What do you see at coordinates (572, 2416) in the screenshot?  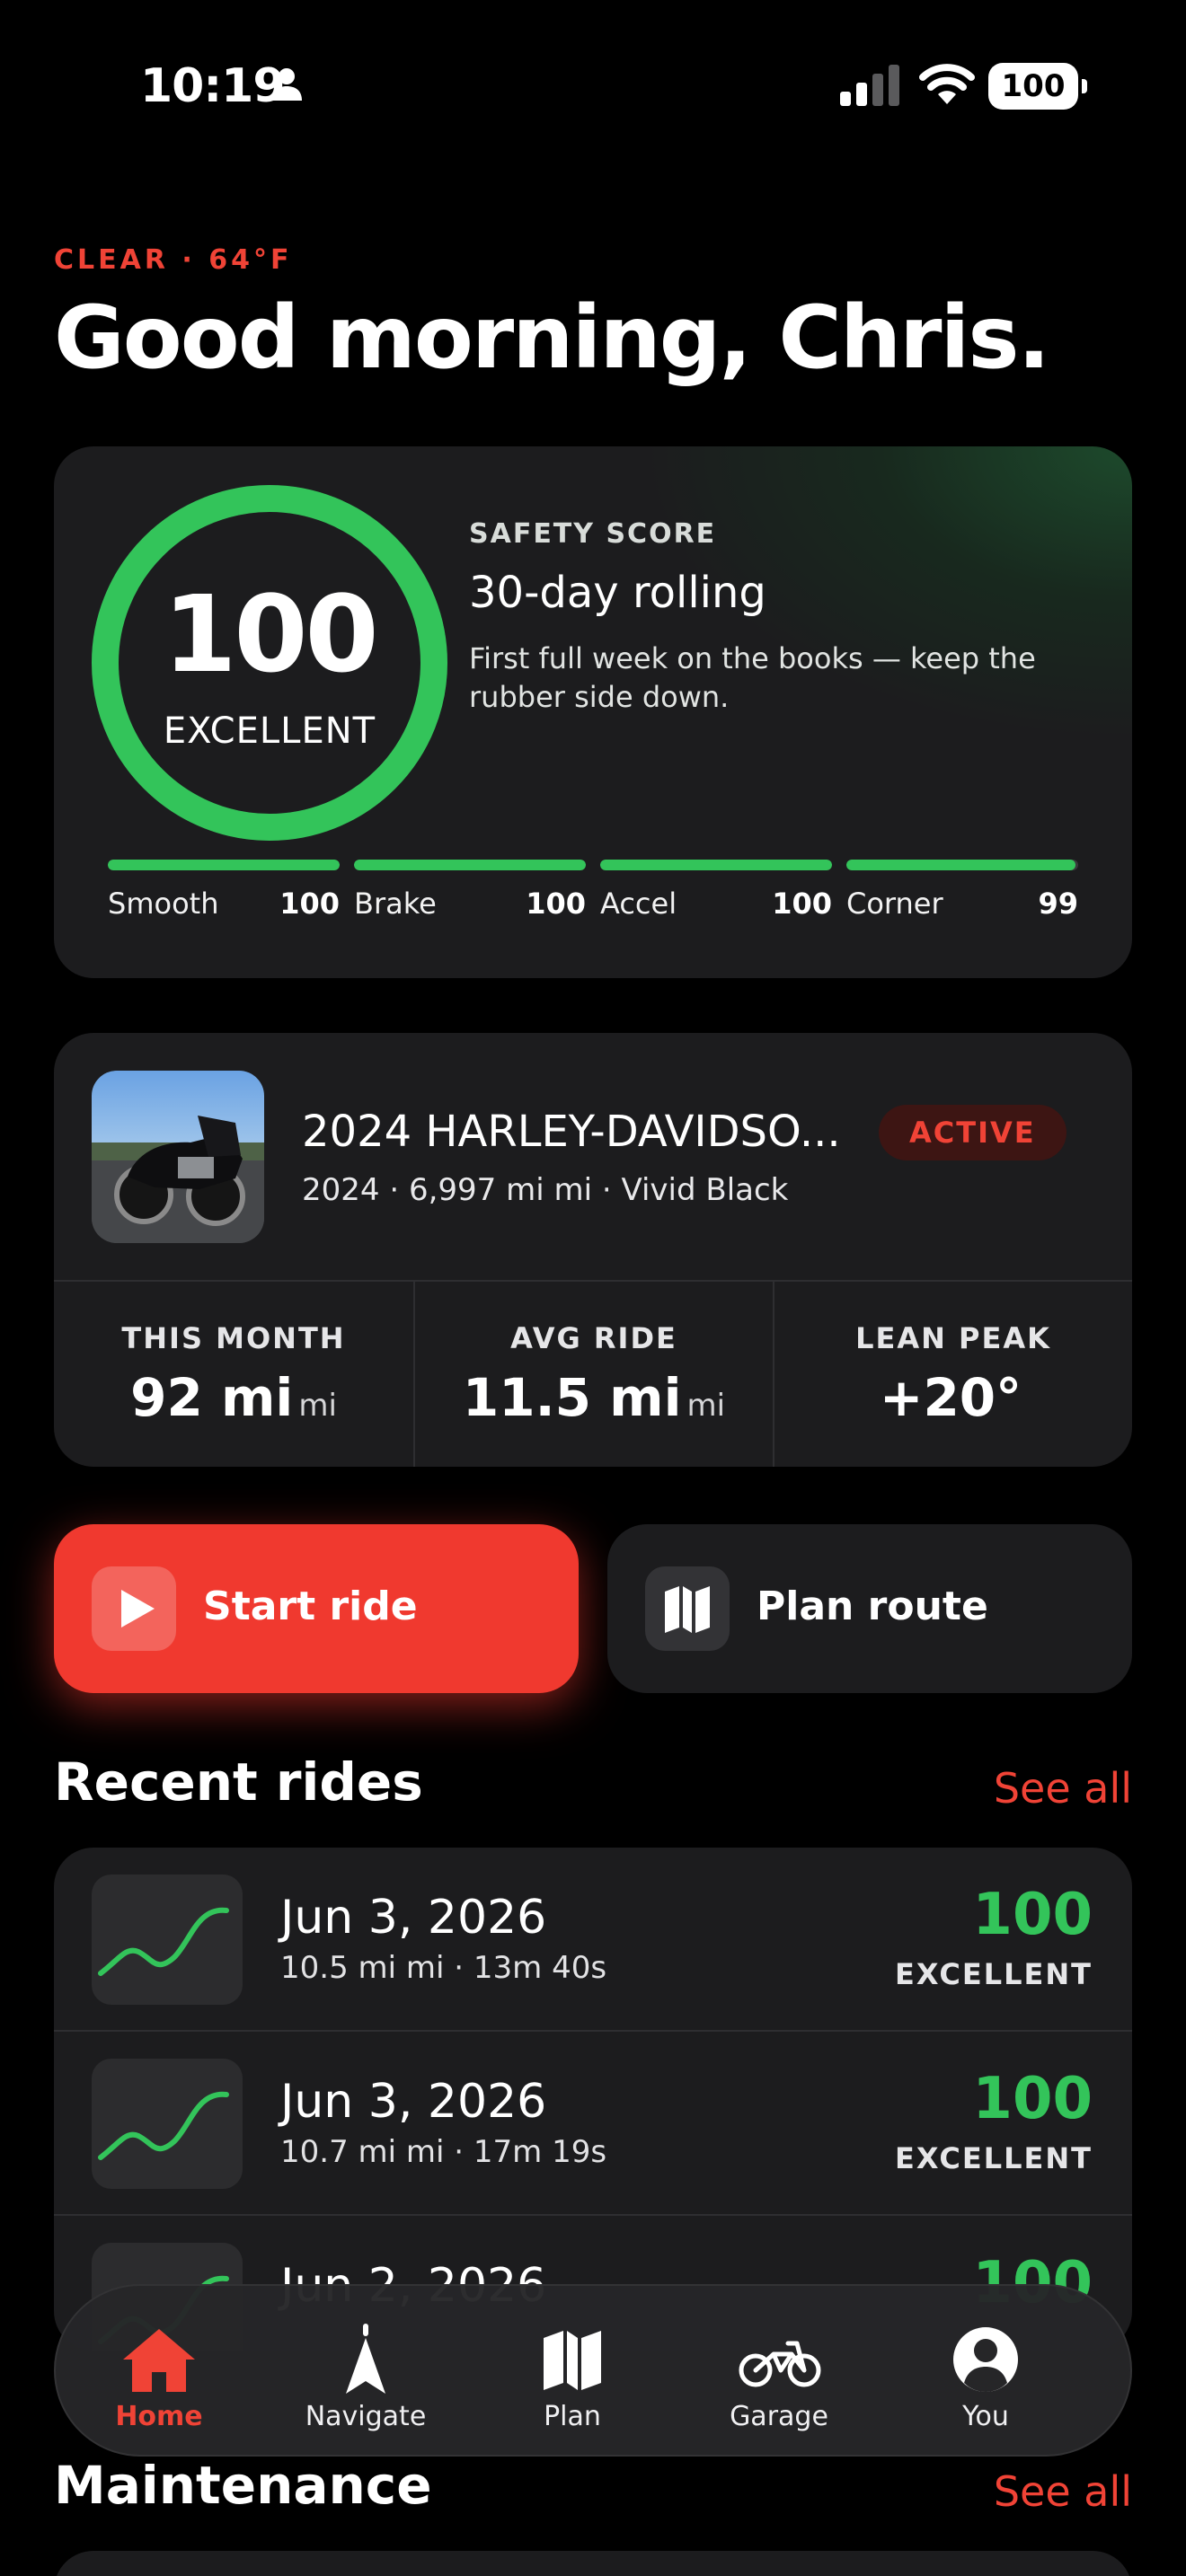 I see `tab-label: Plan` at bounding box center [572, 2416].